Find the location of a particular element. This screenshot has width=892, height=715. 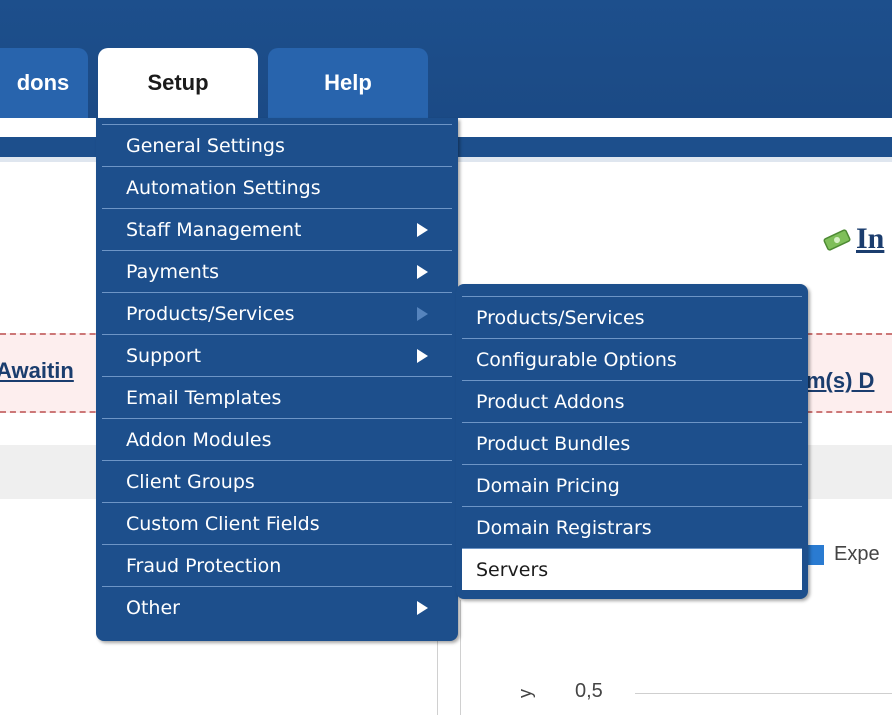

menu-item-automation-settings: Automation Settings is located at coordinates (277, 187).